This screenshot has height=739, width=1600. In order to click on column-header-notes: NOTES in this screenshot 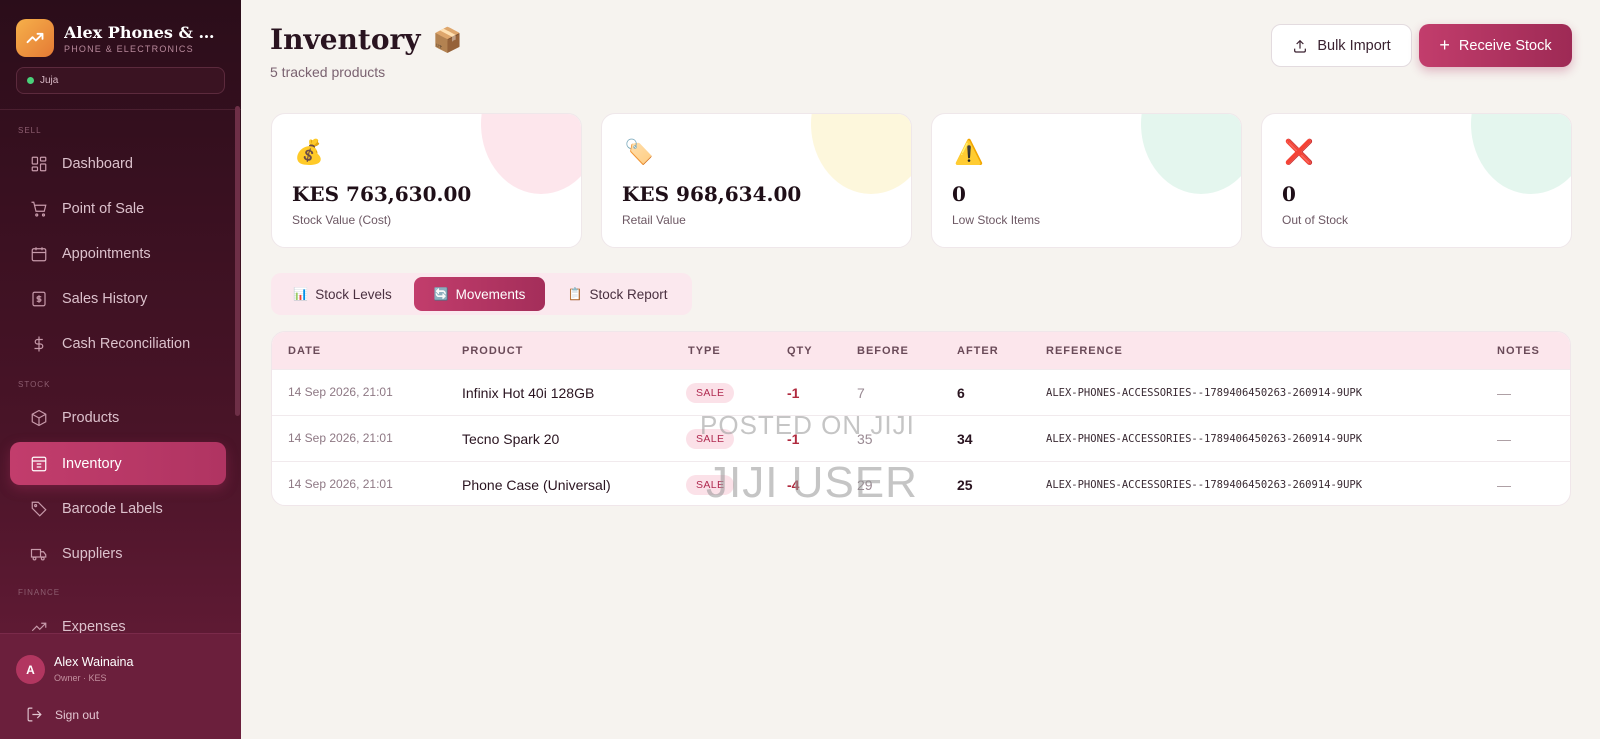, I will do `click(1518, 351)`.